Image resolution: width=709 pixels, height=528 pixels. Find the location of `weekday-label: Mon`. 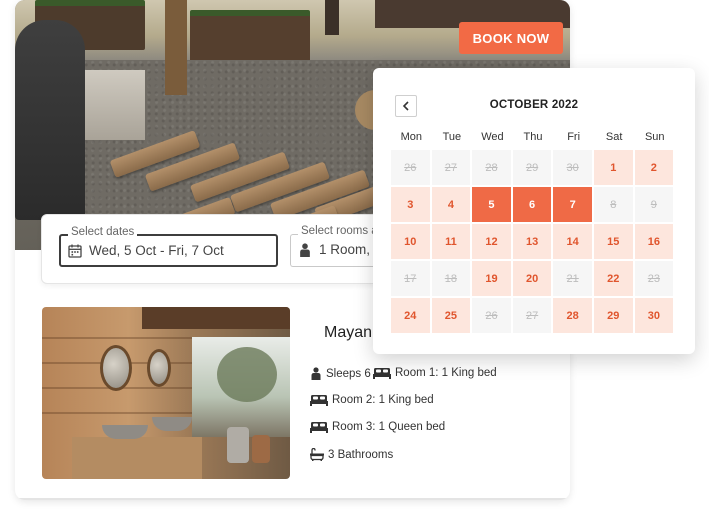

weekday-label: Mon is located at coordinates (411, 137).